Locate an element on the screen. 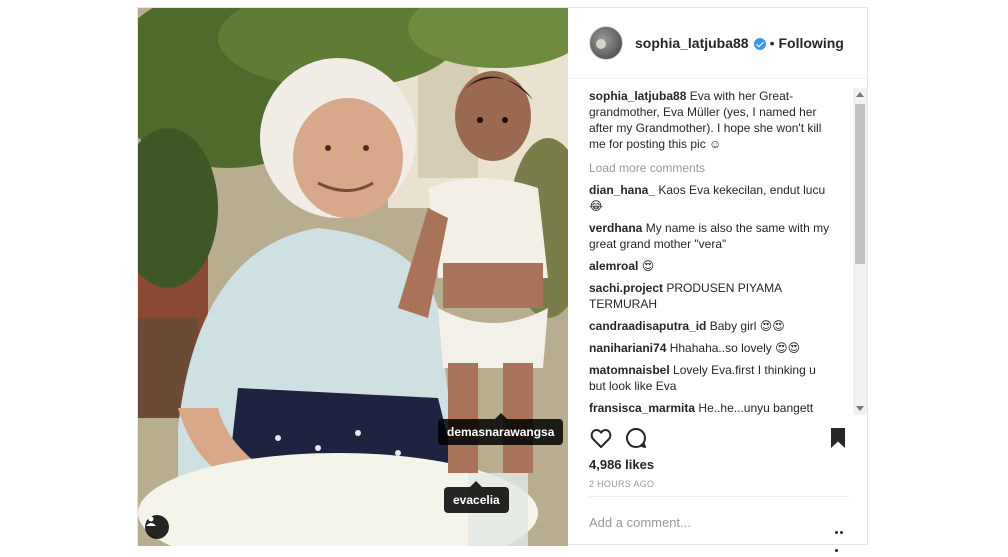 Image resolution: width=1008 pixels, height=557 pixels. comment-username: matomnaisbel is located at coordinates (629, 370).